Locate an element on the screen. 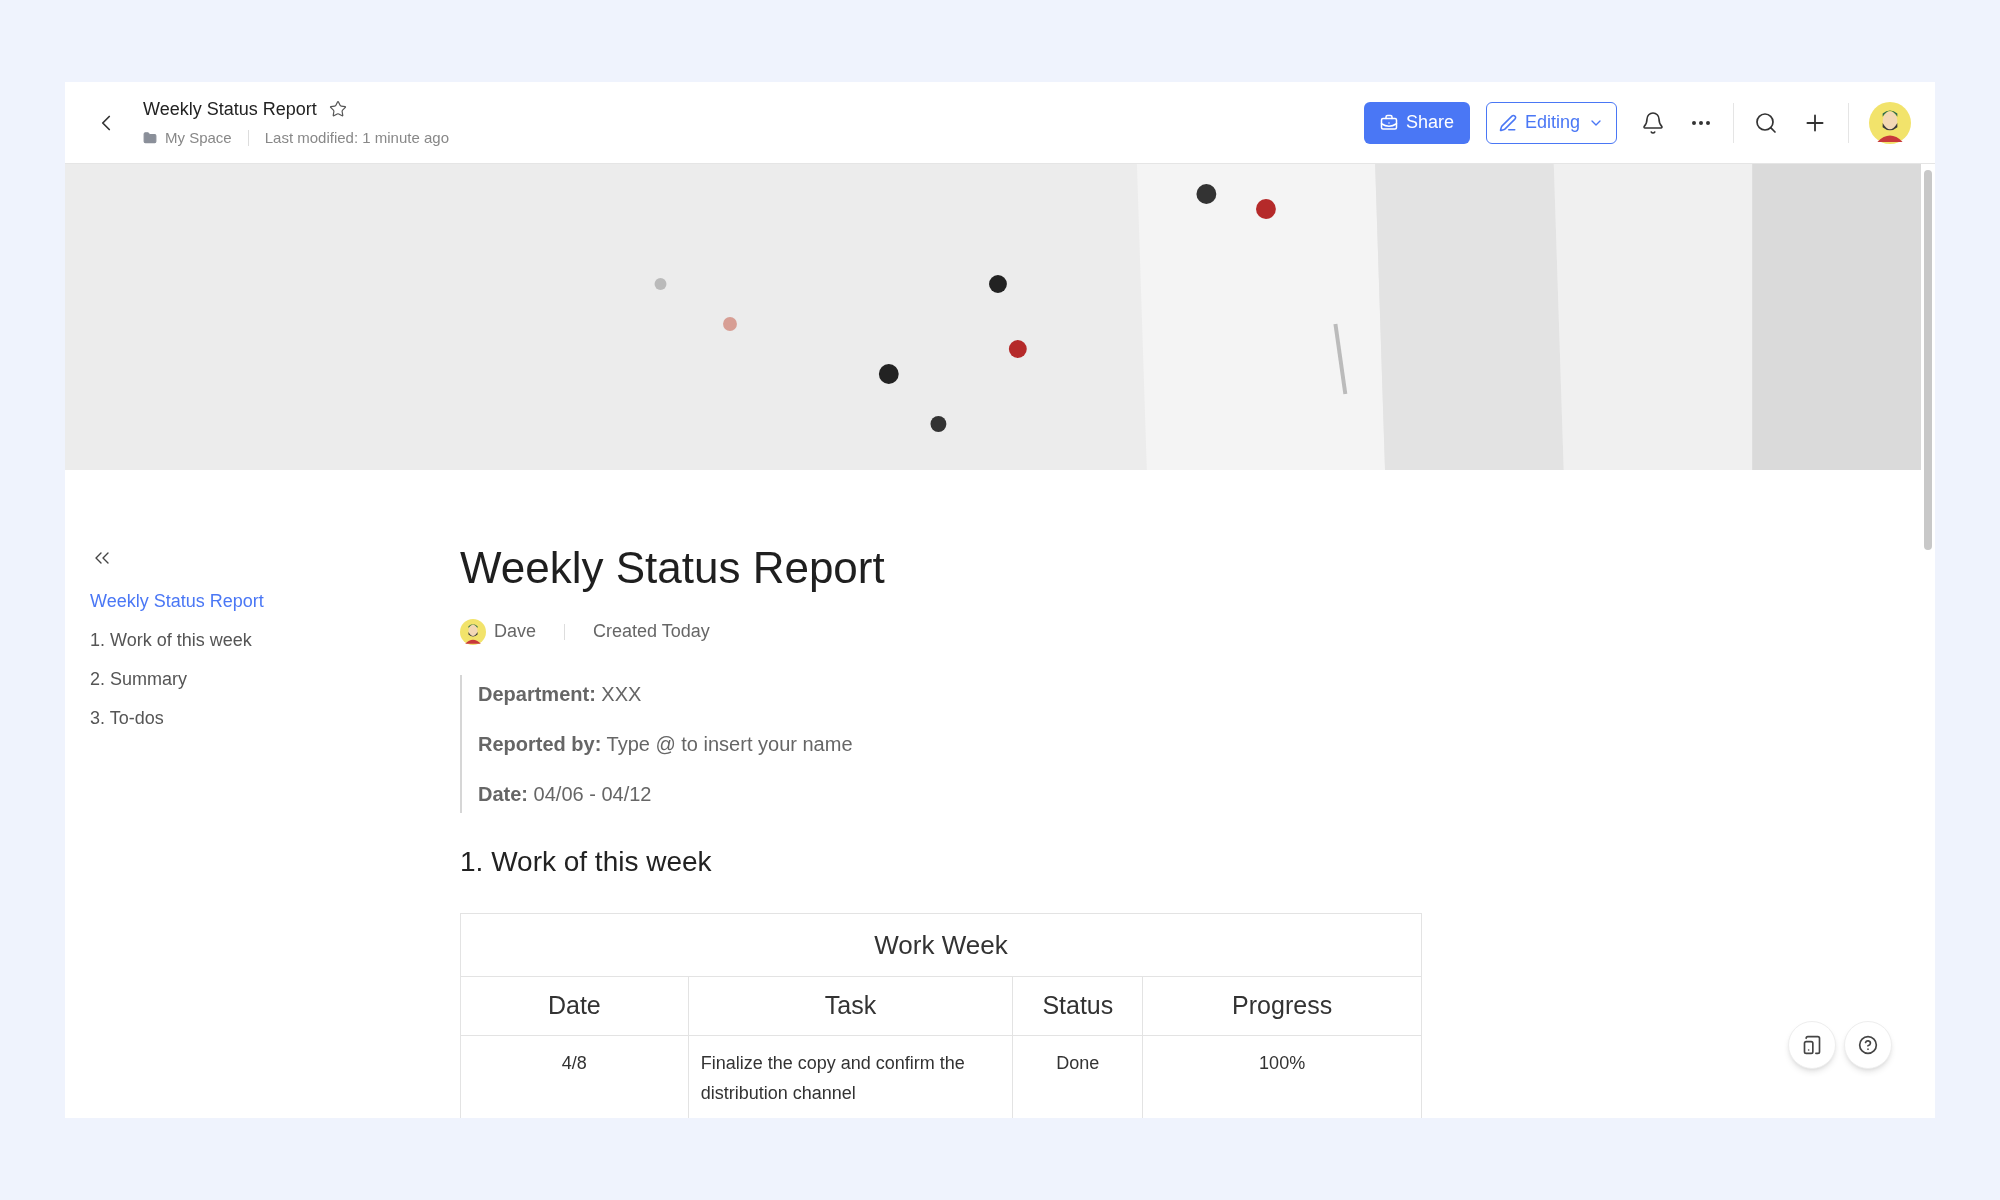  info-line: Department: XXX is located at coordinates (560, 694).